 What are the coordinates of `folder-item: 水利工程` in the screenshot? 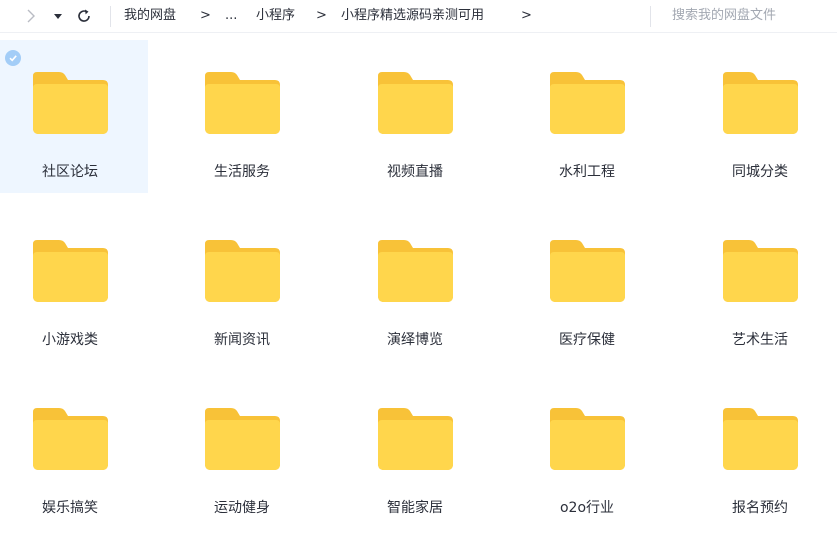 It's located at (591, 116).